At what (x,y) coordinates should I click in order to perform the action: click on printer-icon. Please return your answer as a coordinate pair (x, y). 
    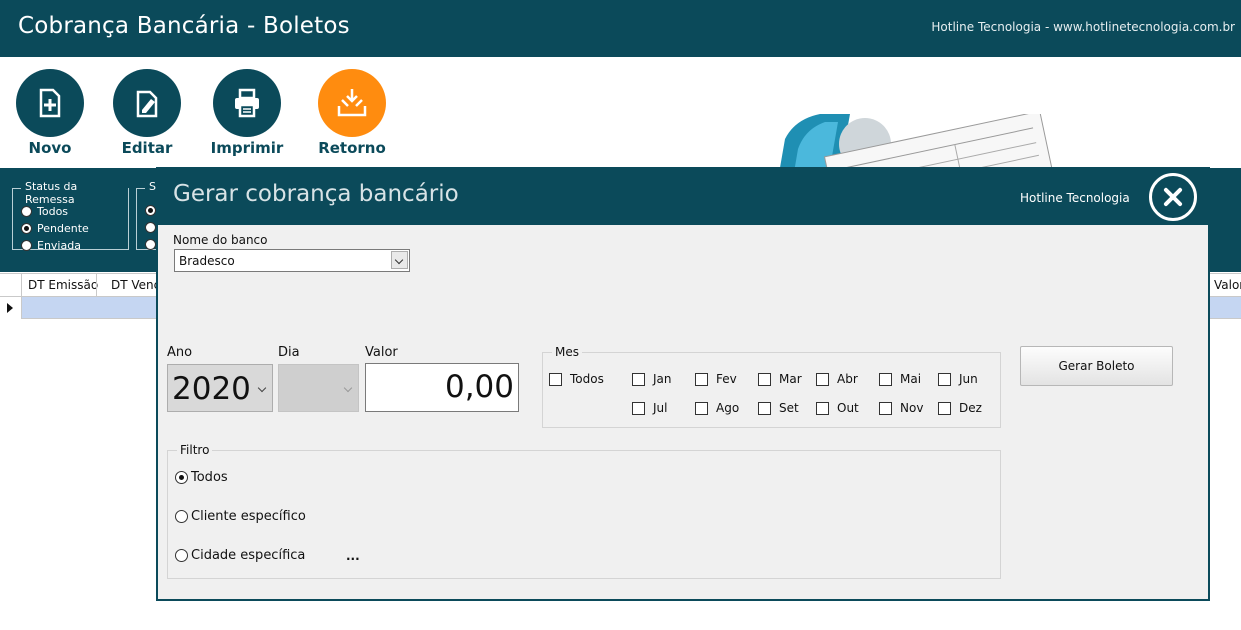
    Looking at the image, I should click on (247, 103).